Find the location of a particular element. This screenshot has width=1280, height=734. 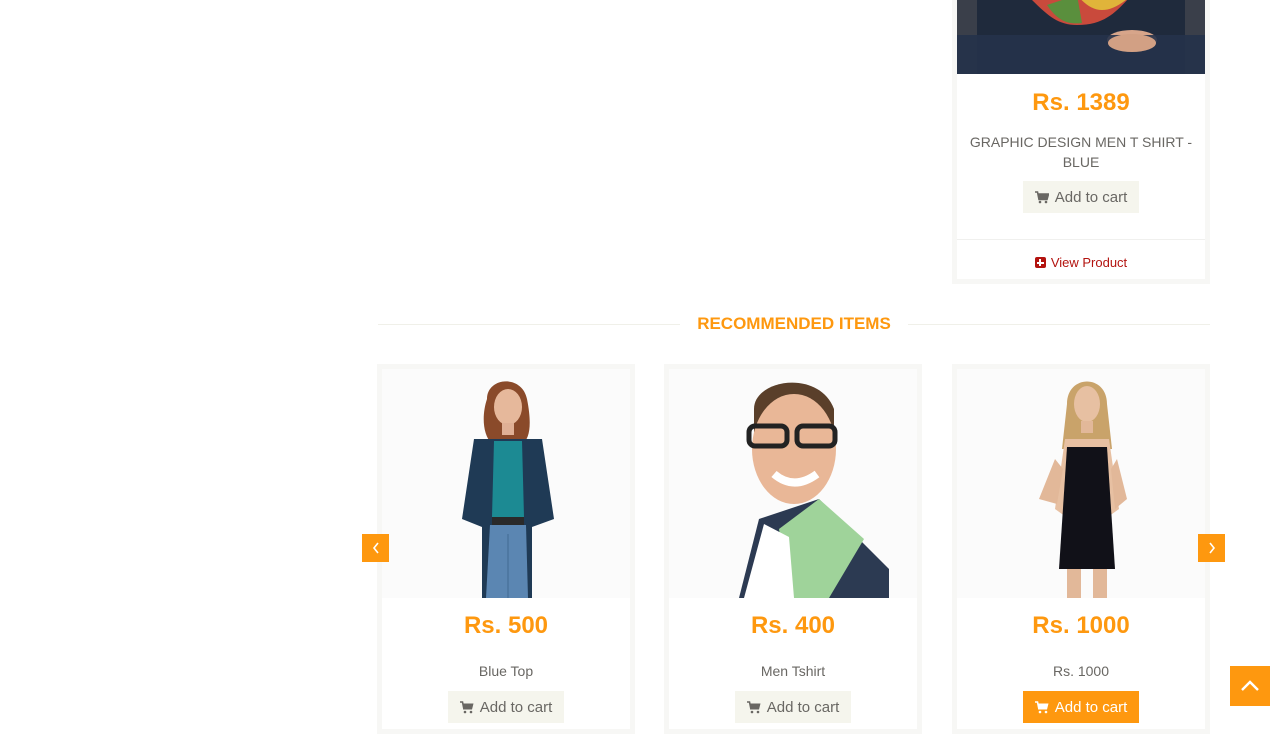

product-name: GRAPHIC DESIGN MEN T SHIRT - BLUE is located at coordinates (1081, 152).